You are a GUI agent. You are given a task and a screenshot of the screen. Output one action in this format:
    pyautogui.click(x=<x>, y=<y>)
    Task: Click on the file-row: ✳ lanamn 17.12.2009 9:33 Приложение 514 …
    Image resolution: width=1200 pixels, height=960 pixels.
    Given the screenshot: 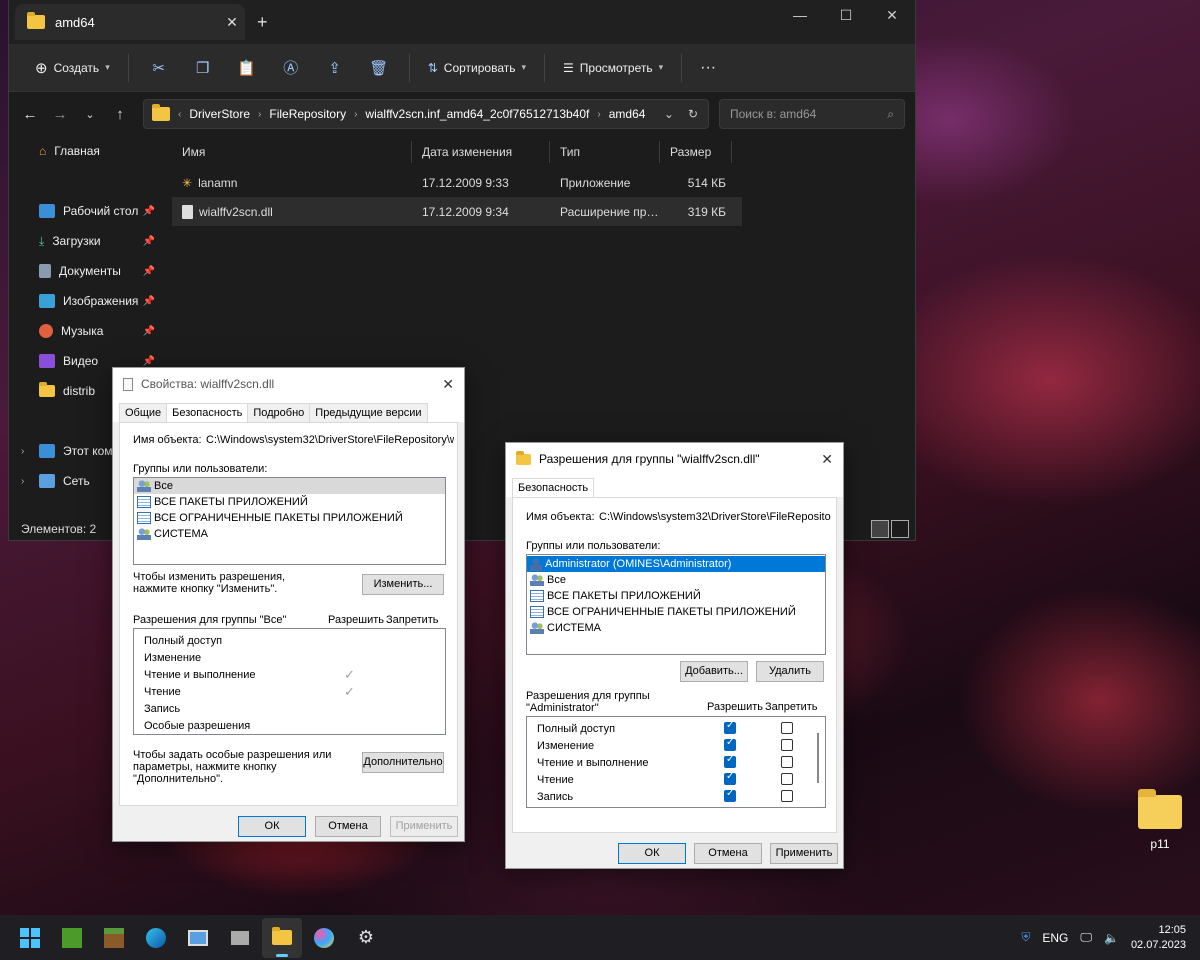 What is the action you would take?
    pyautogui.click(x=457, y=182)
    